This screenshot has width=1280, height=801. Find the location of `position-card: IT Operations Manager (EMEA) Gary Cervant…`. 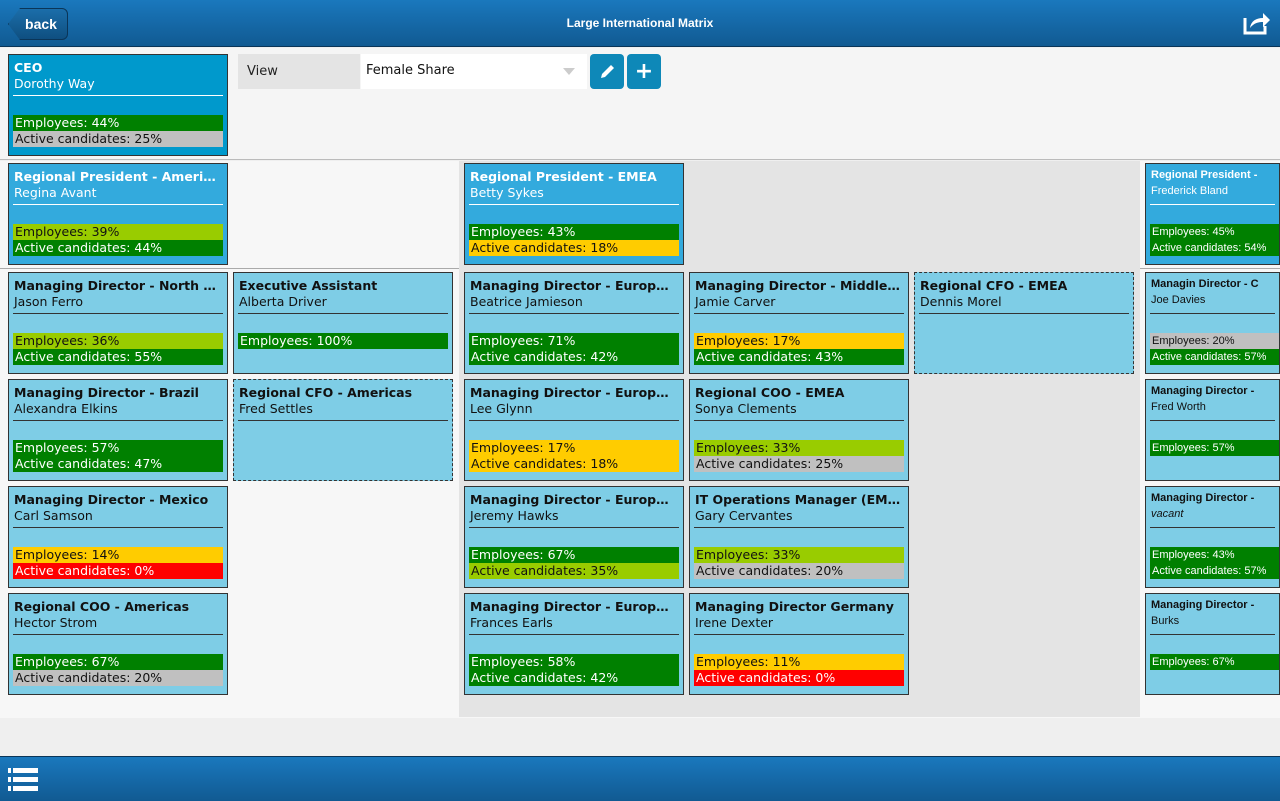

position-card: IT Operations Manager (EMEA) Gary Cervant… is located at coordinates (799, 537).